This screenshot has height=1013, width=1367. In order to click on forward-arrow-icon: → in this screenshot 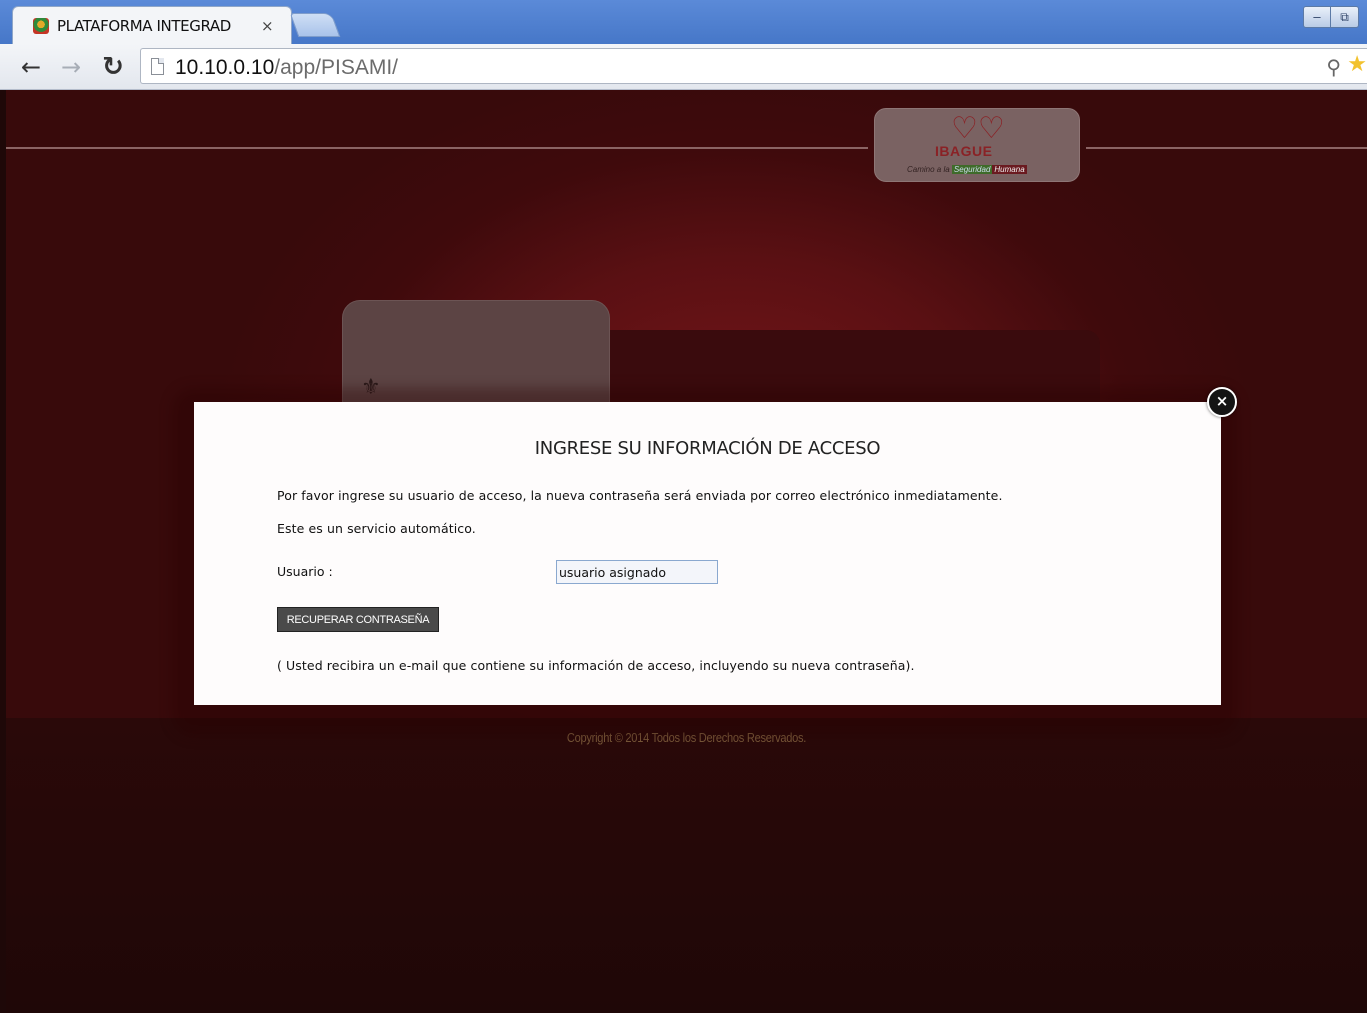, I will do `click(71, 67)`.